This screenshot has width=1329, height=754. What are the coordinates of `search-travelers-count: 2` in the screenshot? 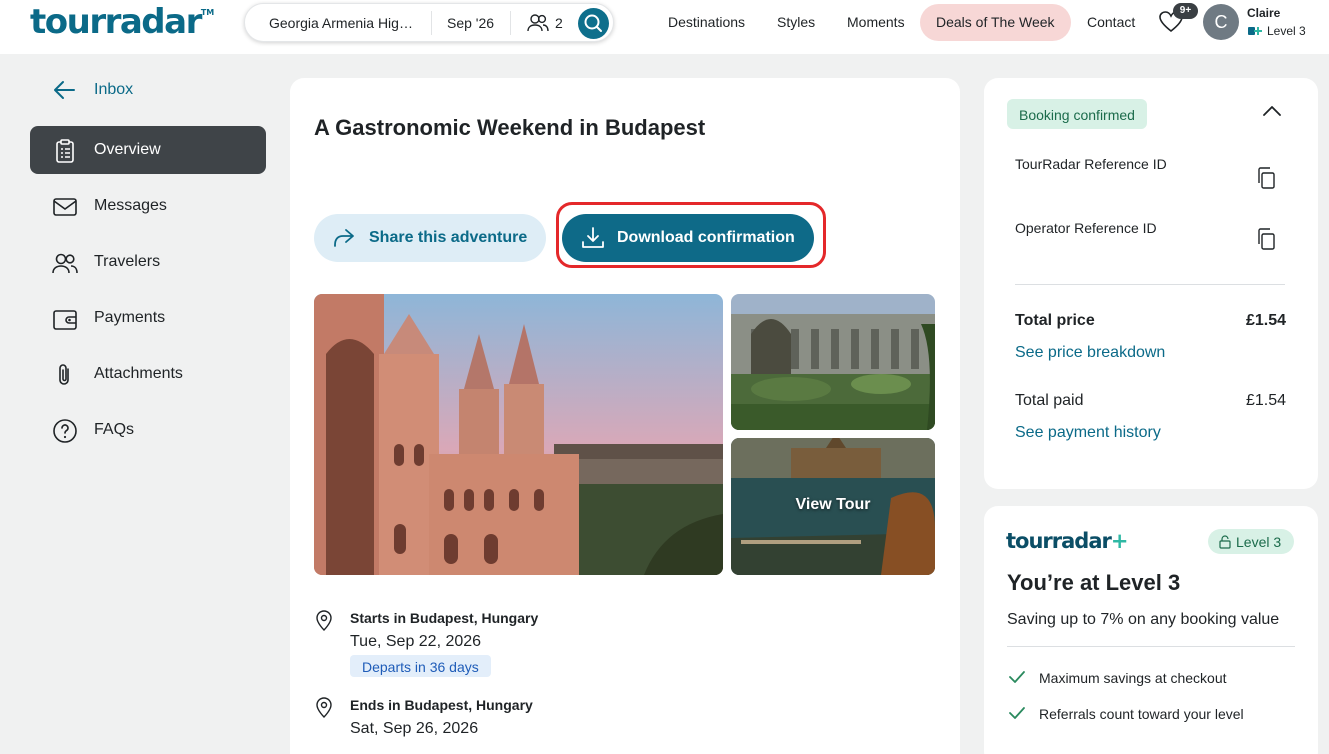 It's located at (559, 23).